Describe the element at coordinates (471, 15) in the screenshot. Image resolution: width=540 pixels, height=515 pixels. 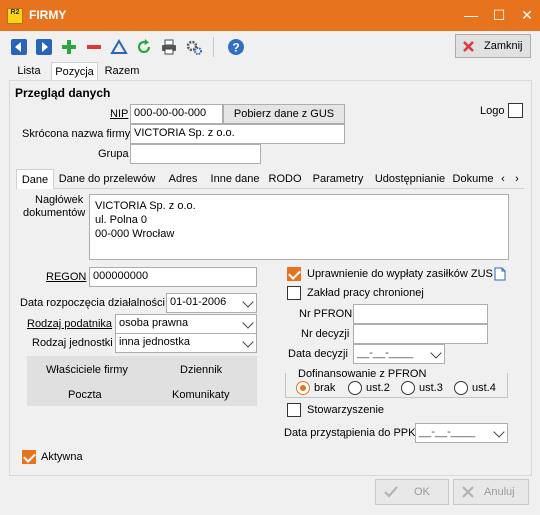
I see `minimize-button: —` at that location.